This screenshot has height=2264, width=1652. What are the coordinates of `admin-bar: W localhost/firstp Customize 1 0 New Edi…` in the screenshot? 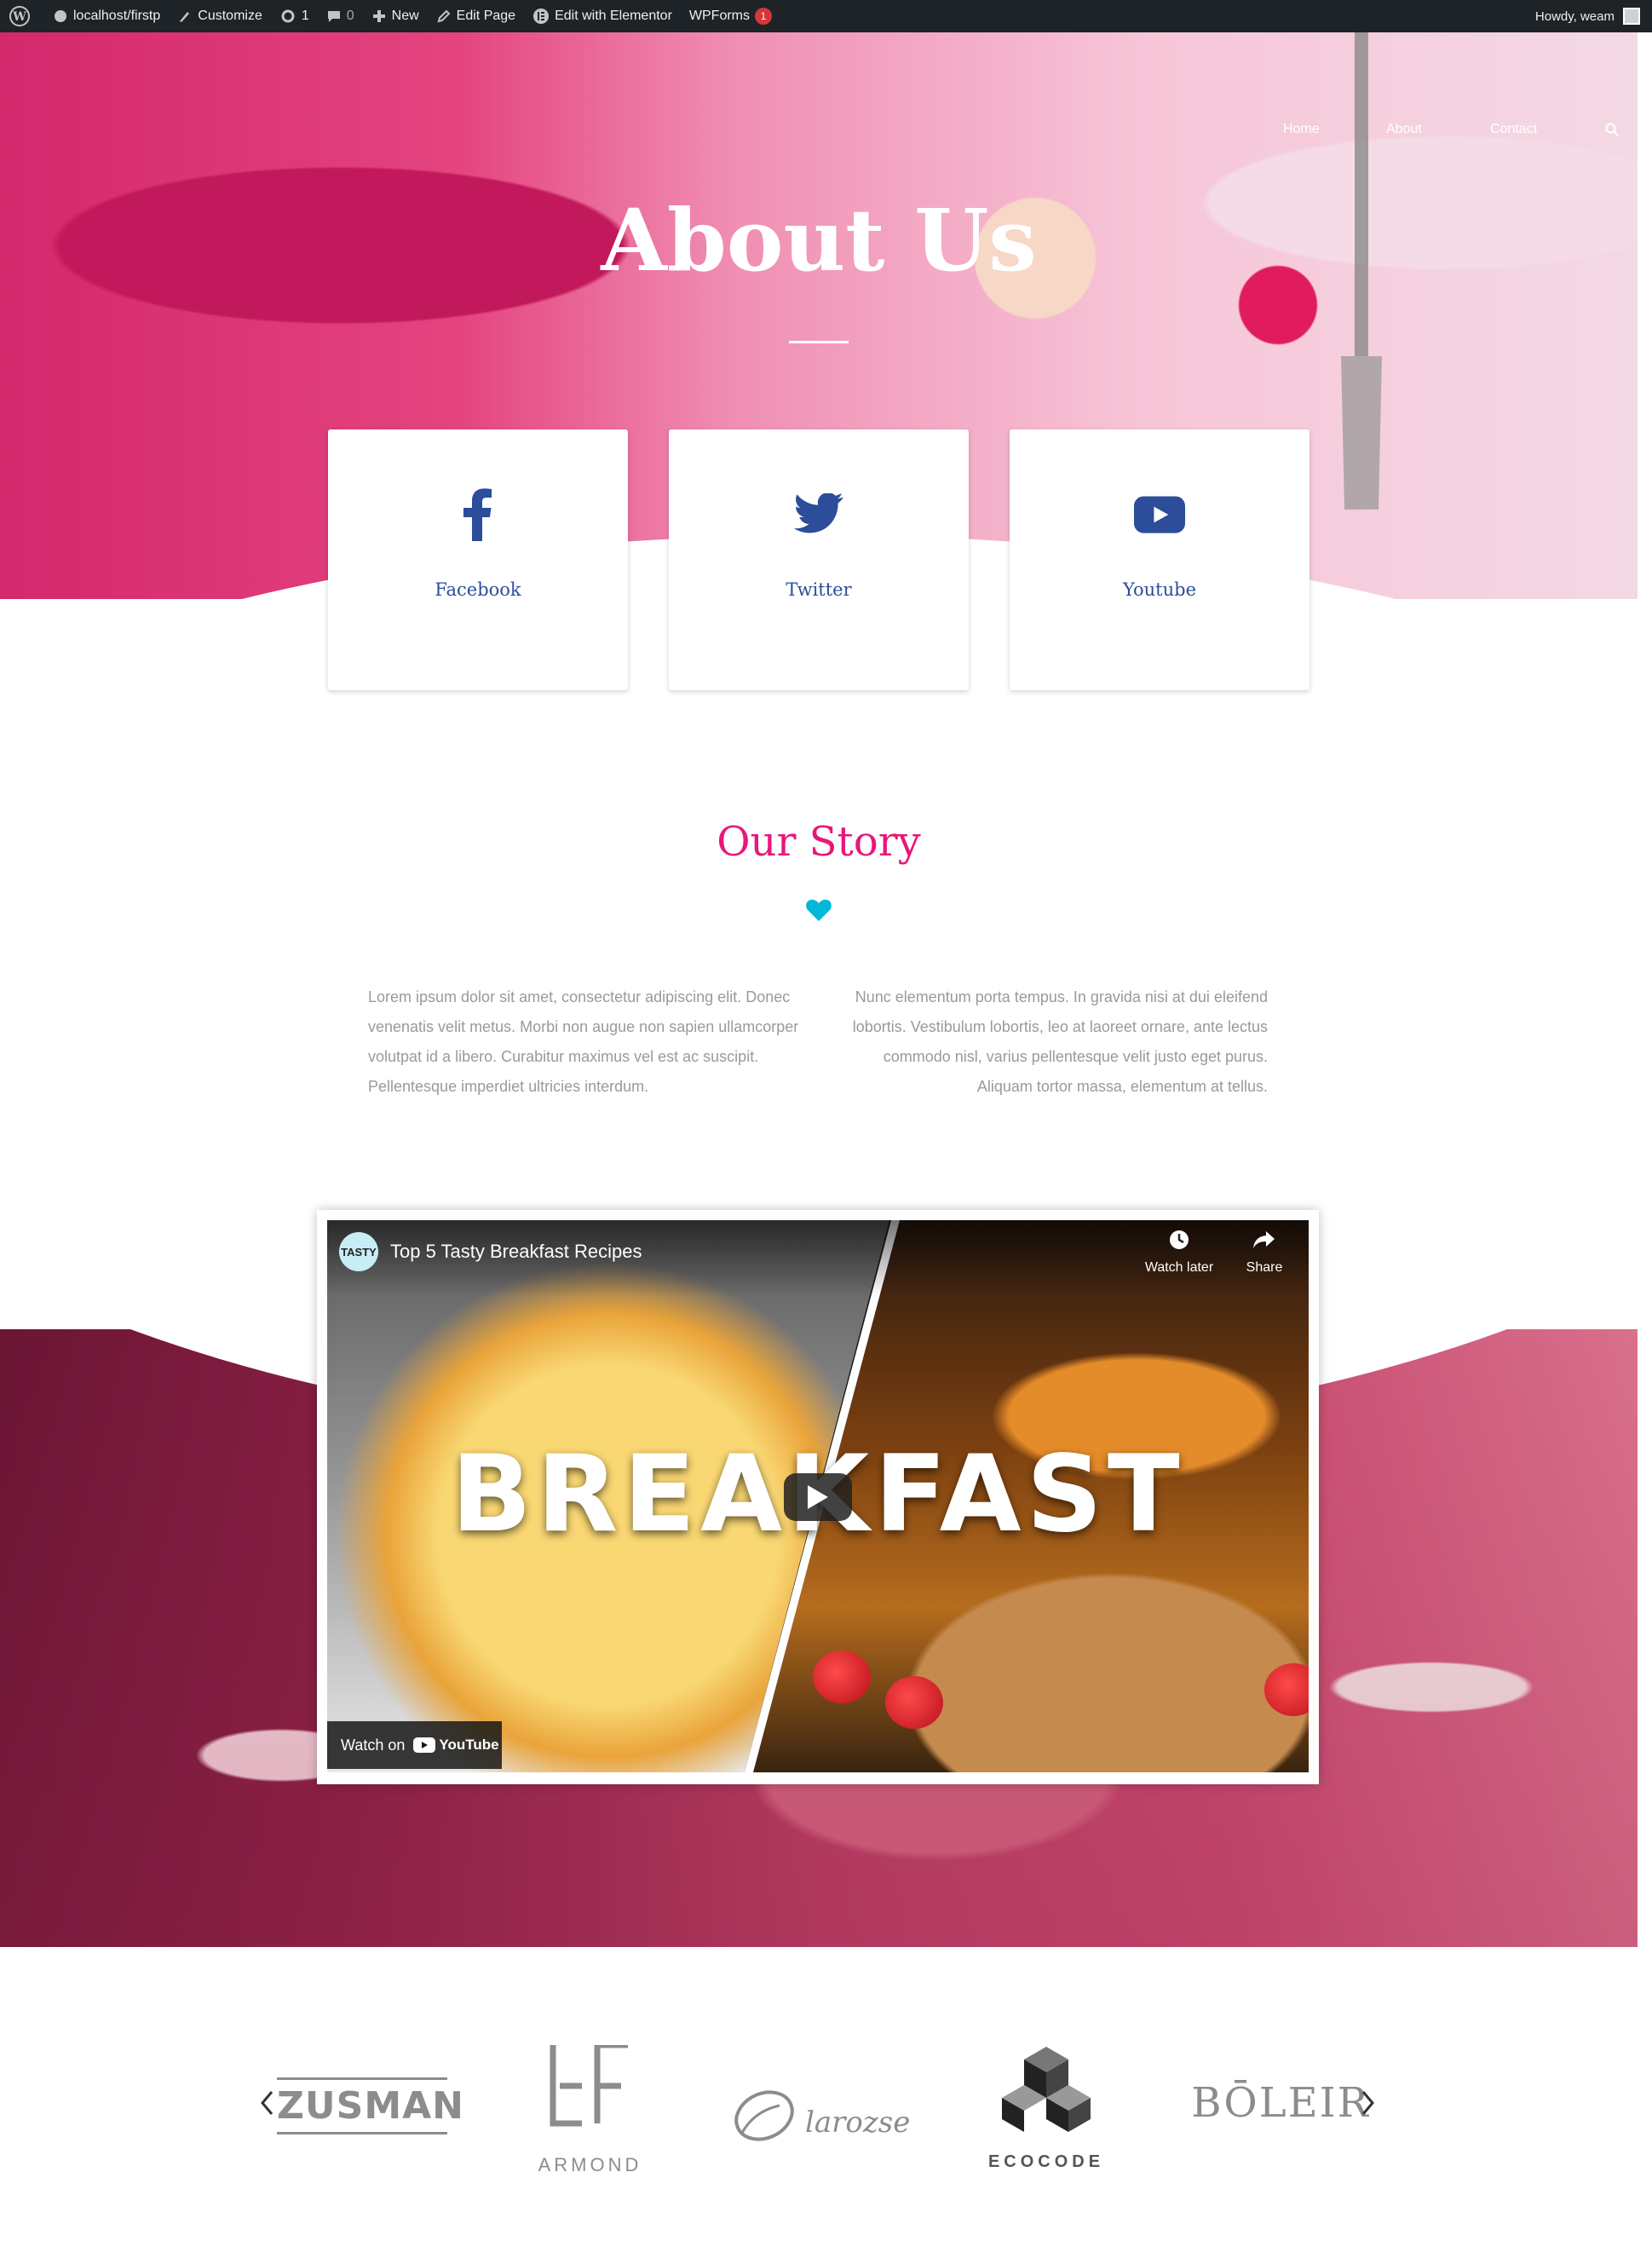 It's located at (826, 16).